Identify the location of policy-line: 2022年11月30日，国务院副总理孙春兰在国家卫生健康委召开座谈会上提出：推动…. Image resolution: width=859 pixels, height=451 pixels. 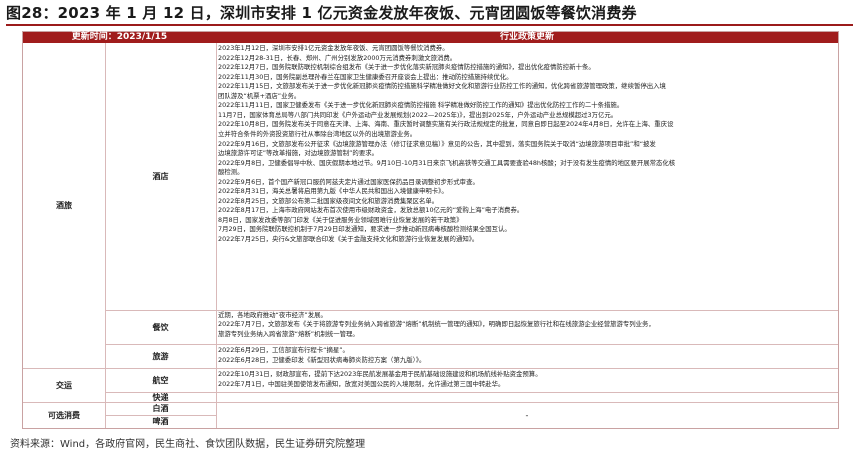
(365, 76).